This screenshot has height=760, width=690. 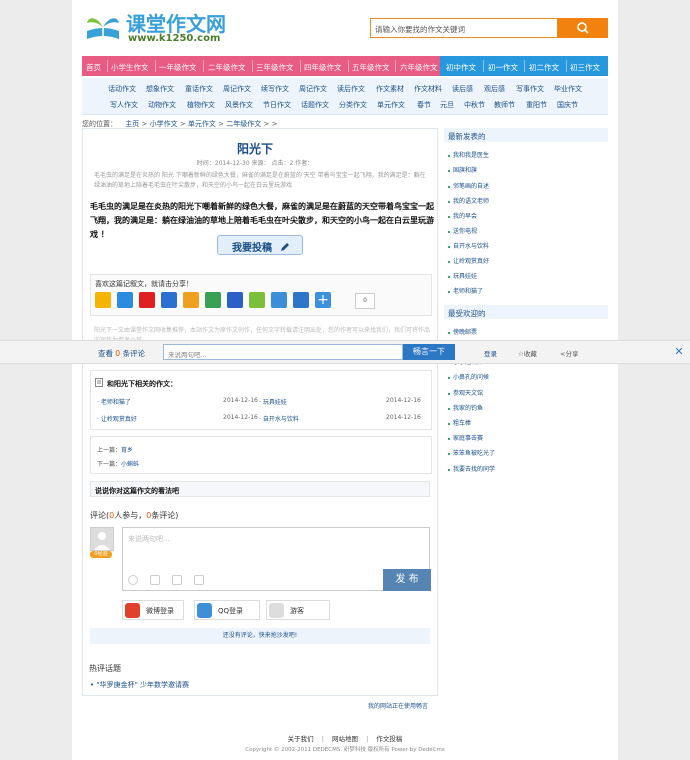 I want to click on subnav-item: 春节, so click(x=424, y=105).